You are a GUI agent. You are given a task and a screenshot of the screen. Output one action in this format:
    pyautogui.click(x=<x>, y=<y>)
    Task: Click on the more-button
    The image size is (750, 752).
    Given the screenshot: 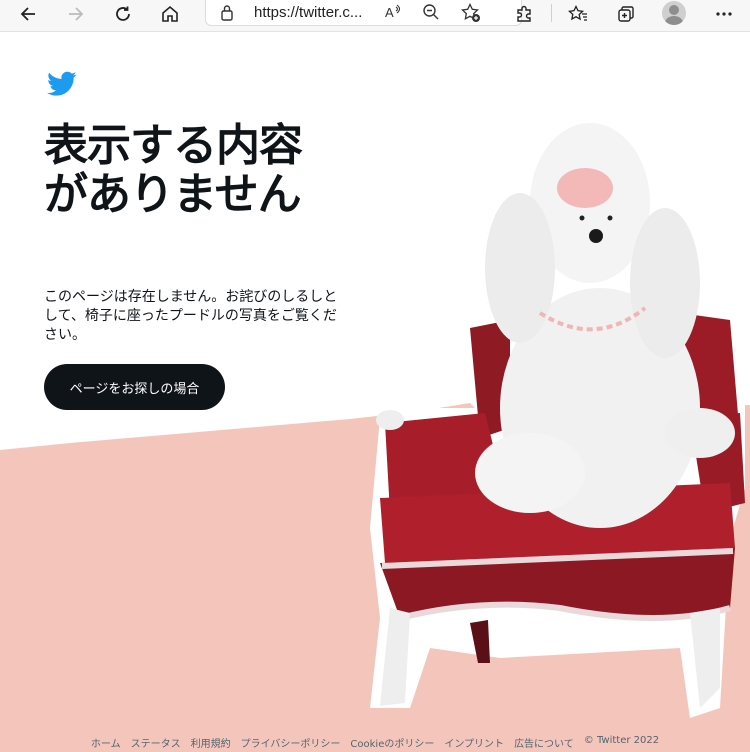 What is the action you would take?
    pyautogui.click(x=724, y=14)
    